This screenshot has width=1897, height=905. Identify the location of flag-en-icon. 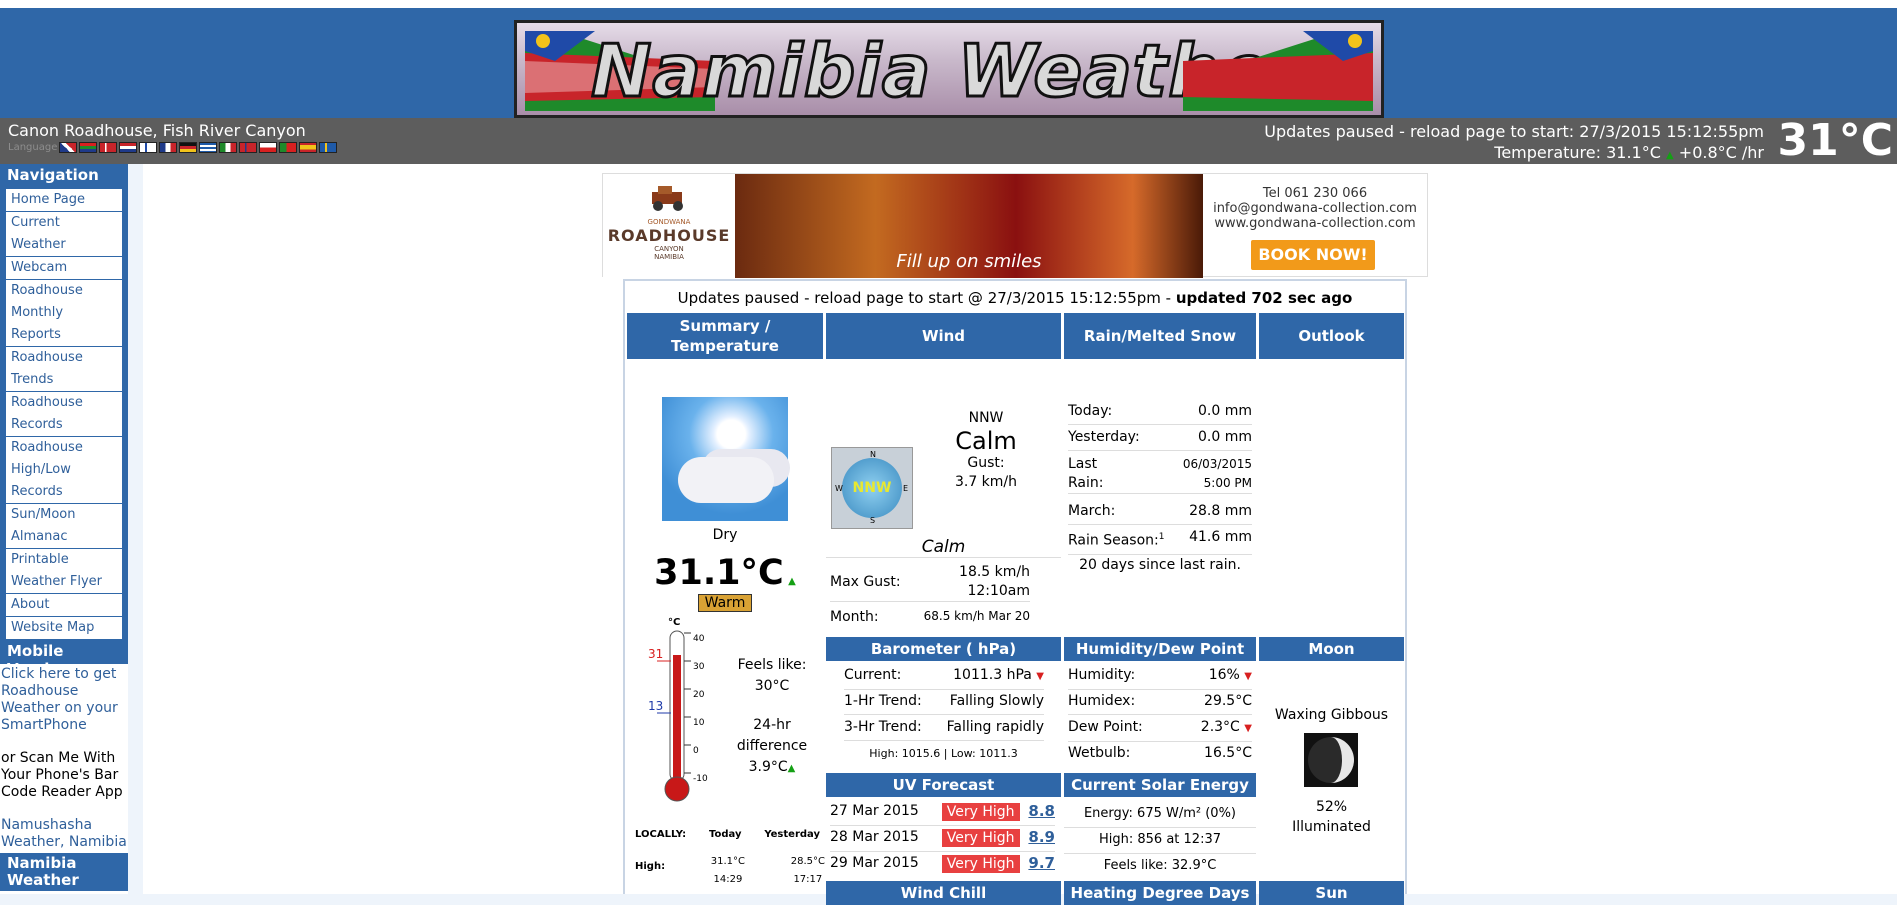
(68, 147).